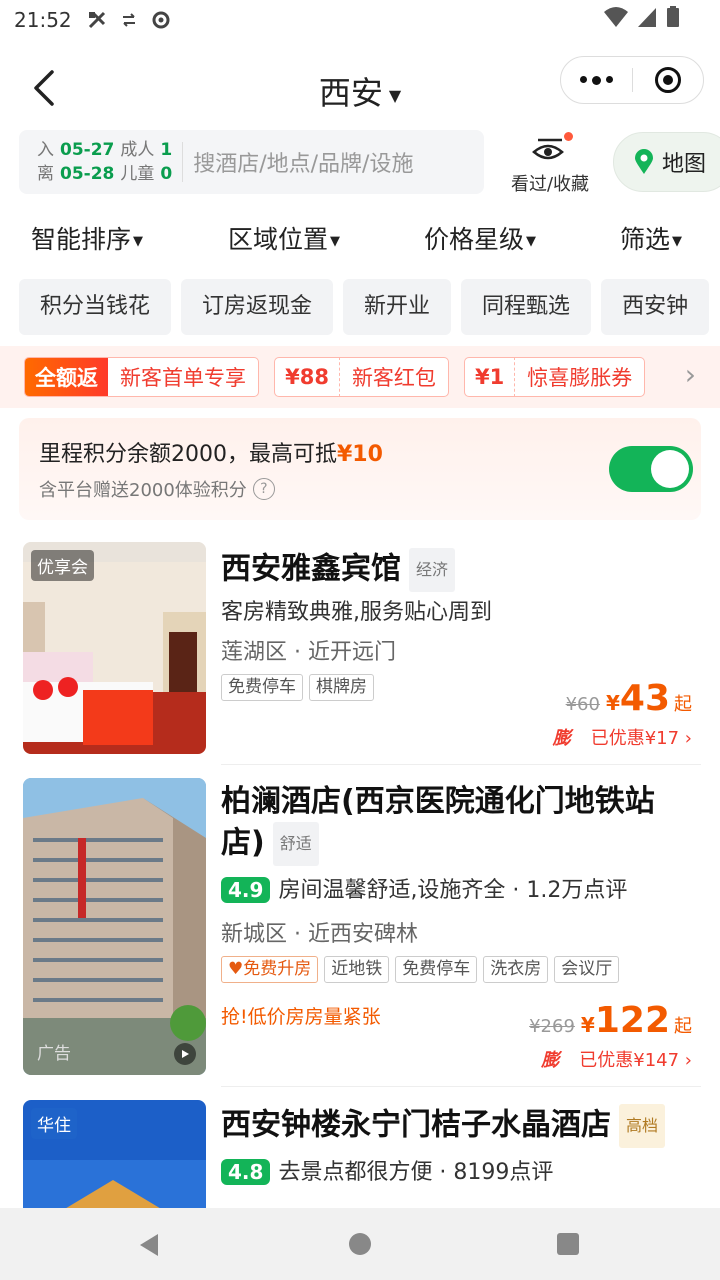 The height and width of the screenshot is (1280, 720). Describe the element at coordinates (673, 19) in the screenshot. I see `battery-icon` at that location.